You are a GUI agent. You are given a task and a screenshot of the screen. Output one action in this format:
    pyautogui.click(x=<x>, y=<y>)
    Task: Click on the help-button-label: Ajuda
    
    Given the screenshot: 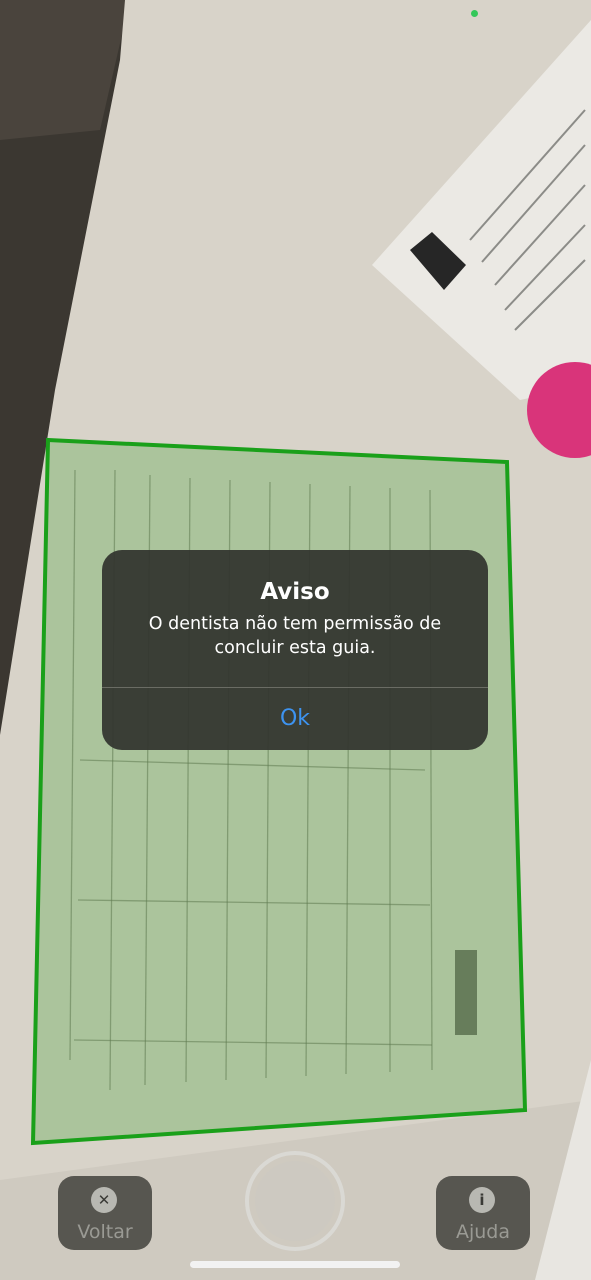 What is the action you would take?
    pyautogui.click(x=483, y=1232)
    